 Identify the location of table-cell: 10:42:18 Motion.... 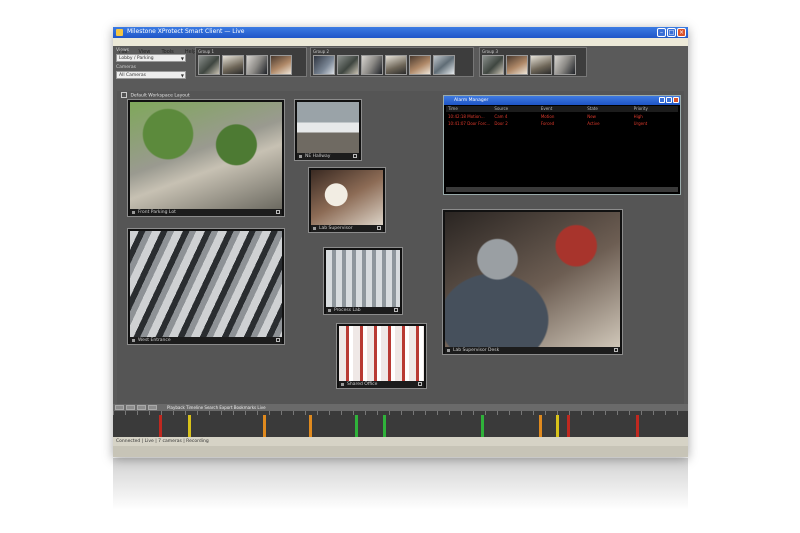
(466, 116).